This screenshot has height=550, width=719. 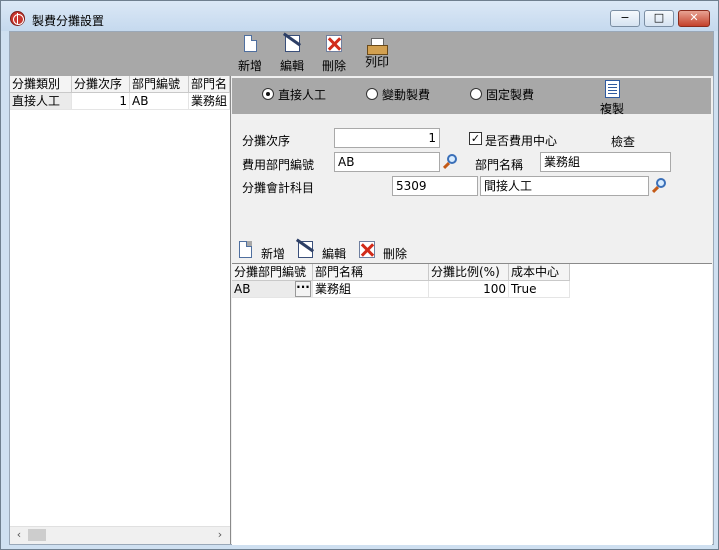 I want to click on alloc-dept-code-value: AB, so click(x=242, y=289).